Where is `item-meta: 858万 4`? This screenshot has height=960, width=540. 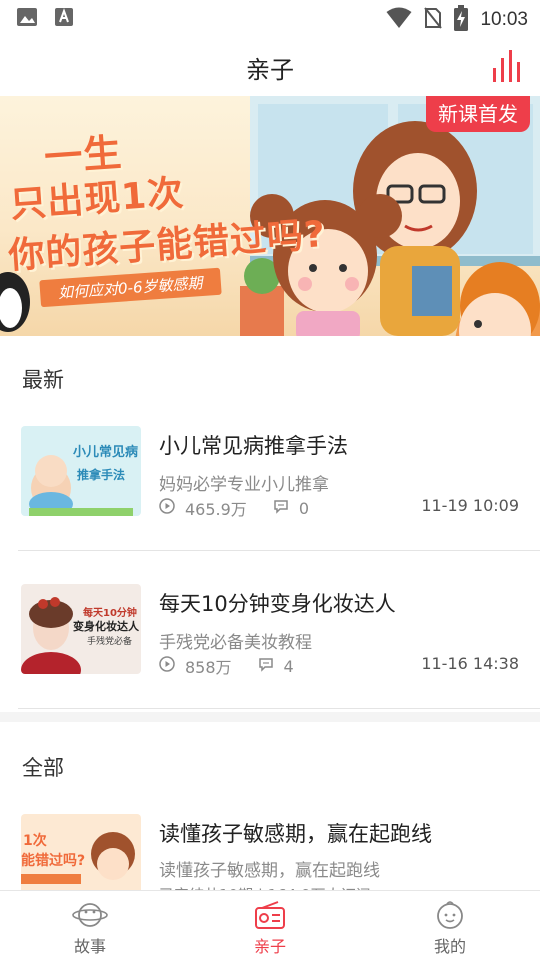
item-meta: 858万 4 is located at coordinates (226, 666).